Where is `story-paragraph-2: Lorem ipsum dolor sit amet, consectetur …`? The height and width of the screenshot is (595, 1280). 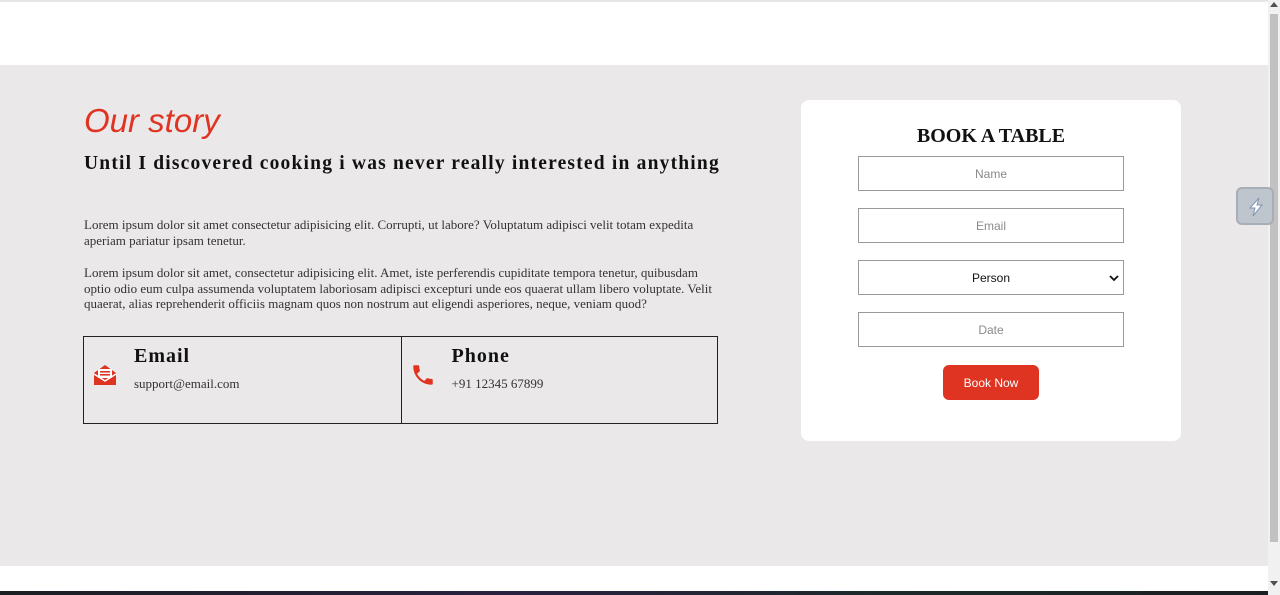 story-paragraph-2: Lorem ipsum dolor sit amet, consectetur … is located at coordinates (398, 288).